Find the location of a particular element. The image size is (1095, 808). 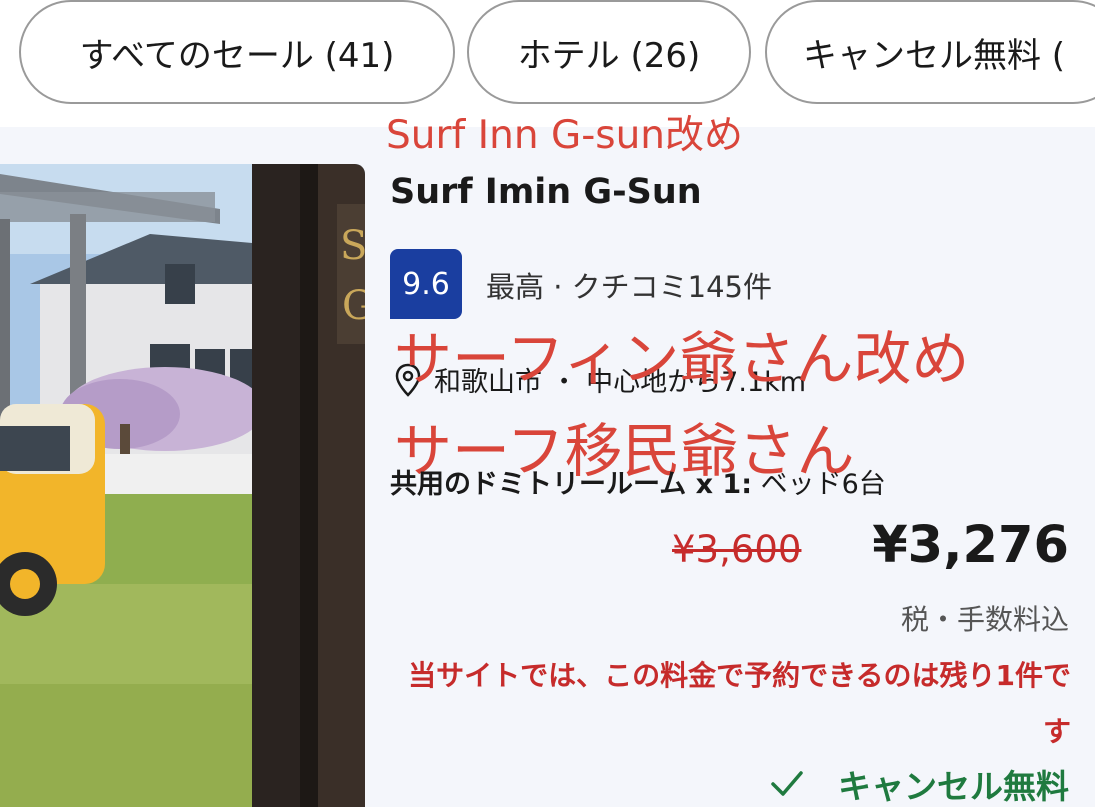

svg-text: G is located at coordinates (353, 306).